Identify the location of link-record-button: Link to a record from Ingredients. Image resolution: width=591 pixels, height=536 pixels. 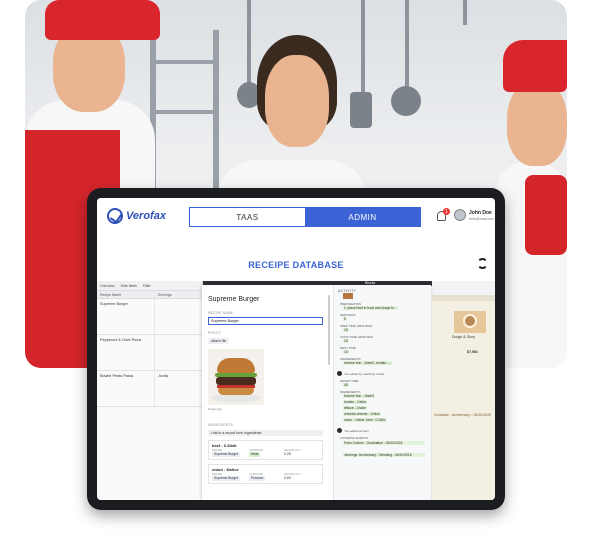
(265, 433).